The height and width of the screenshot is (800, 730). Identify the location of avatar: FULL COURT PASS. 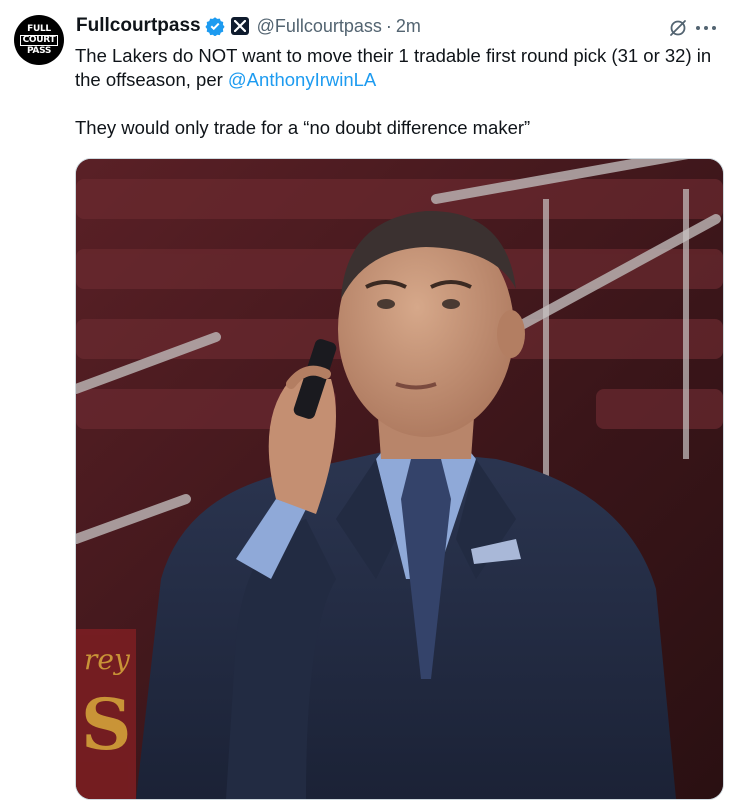
(39, 40).